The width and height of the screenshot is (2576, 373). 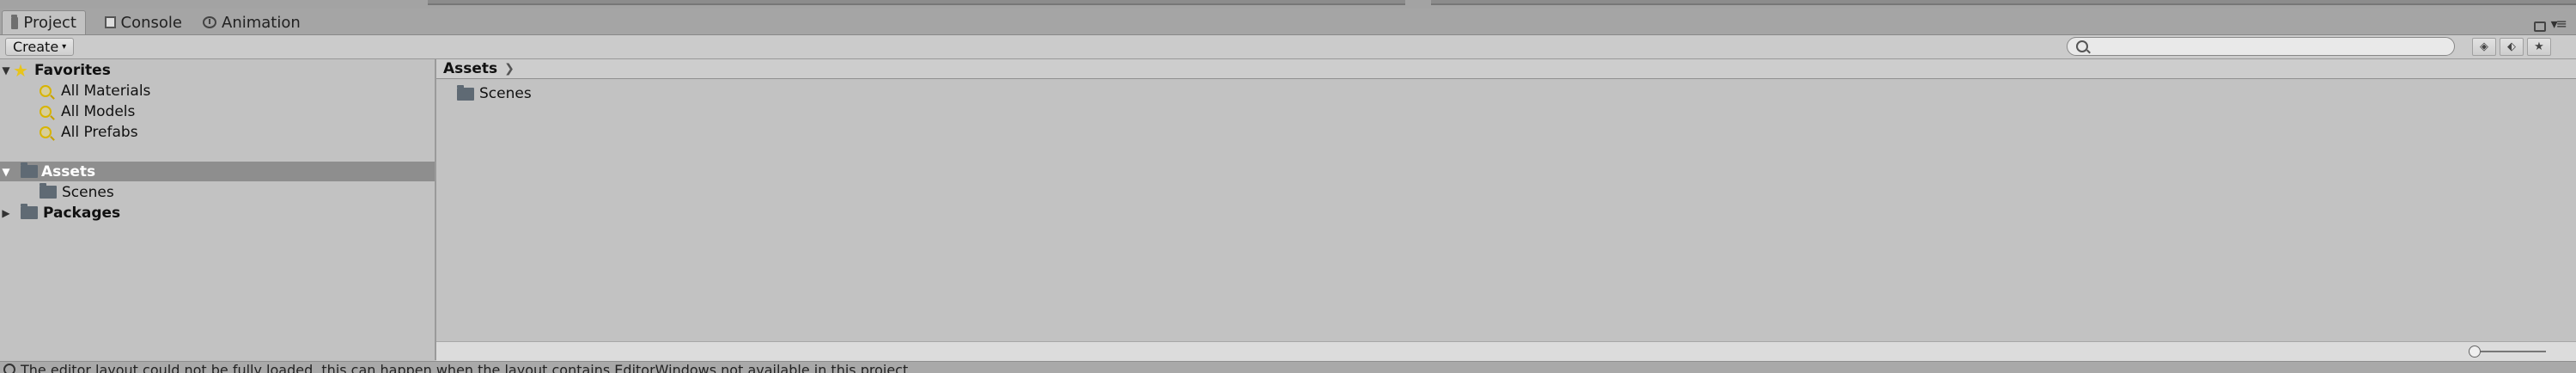 I want to click on asset-item-label: Scenes, so click(x=505, y=94).